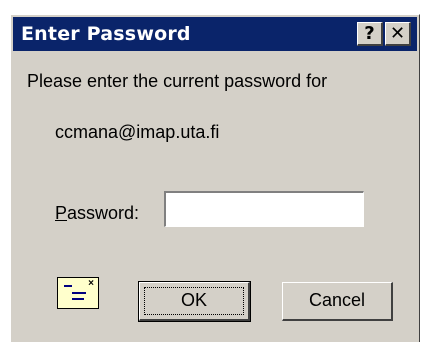  I want to click on cancel-button-label: Cancel, so click(337, 300).